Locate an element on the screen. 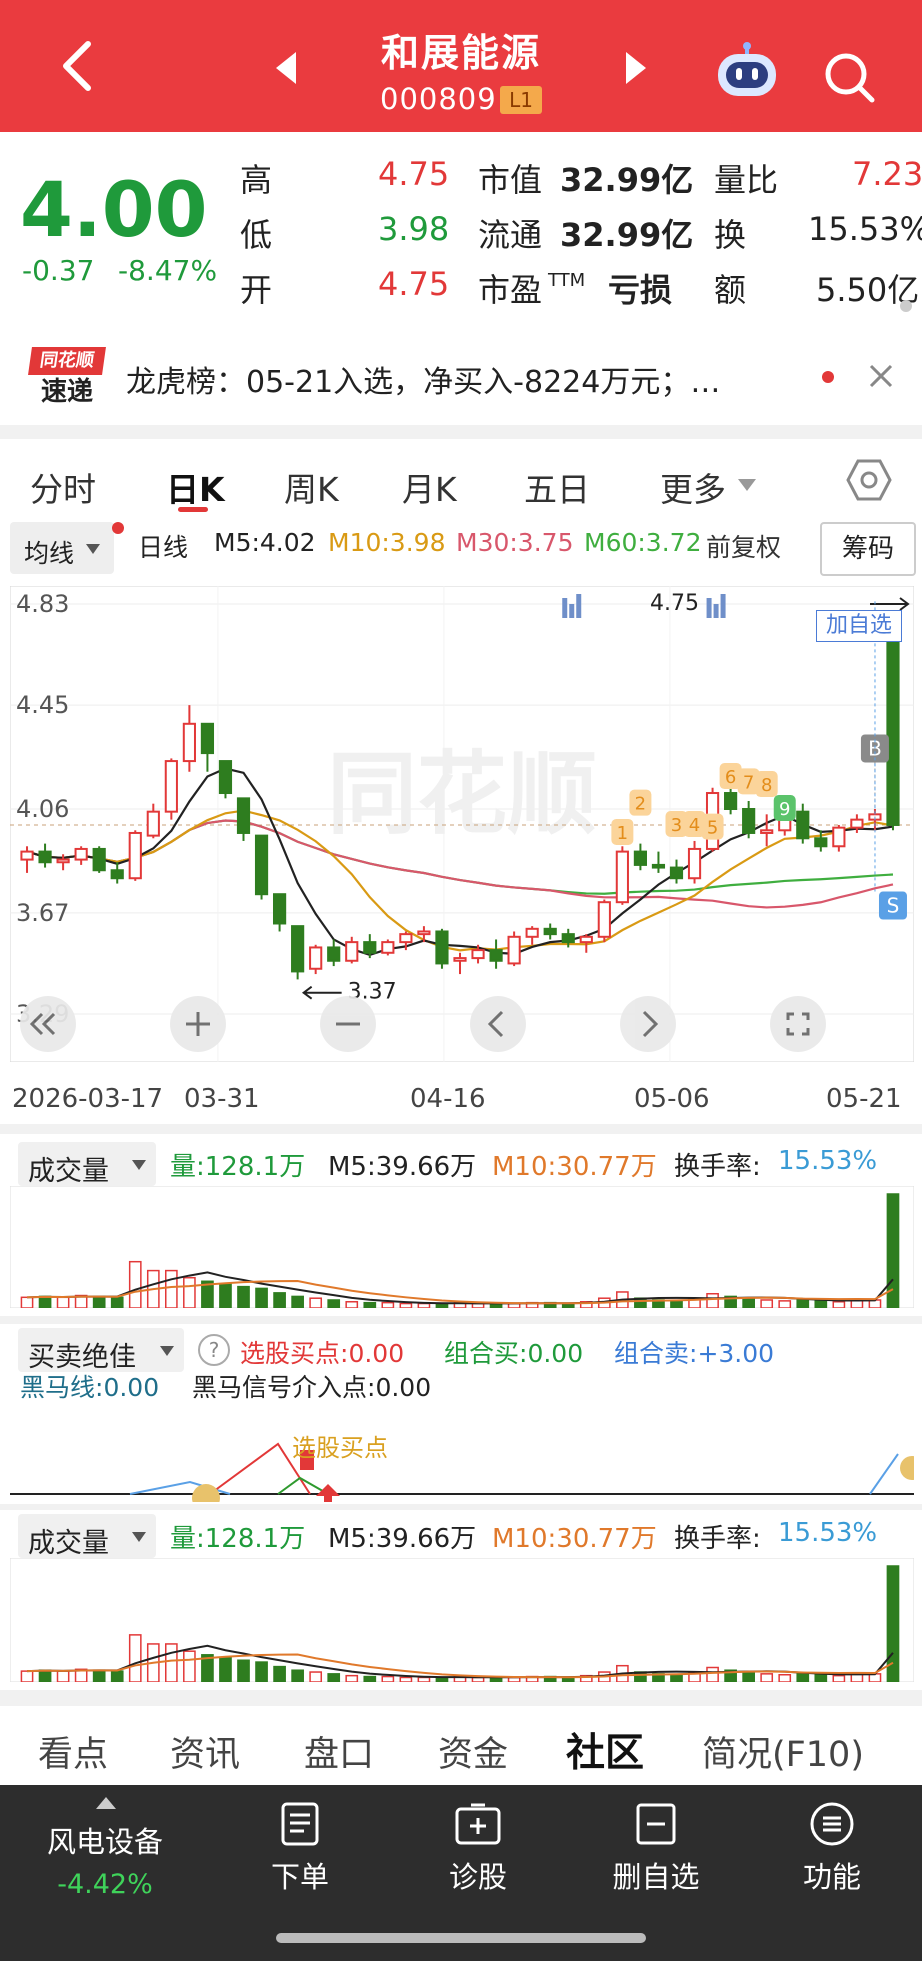  remove-watchlist-label: 删自选 is located at coordinates (656, 1877).